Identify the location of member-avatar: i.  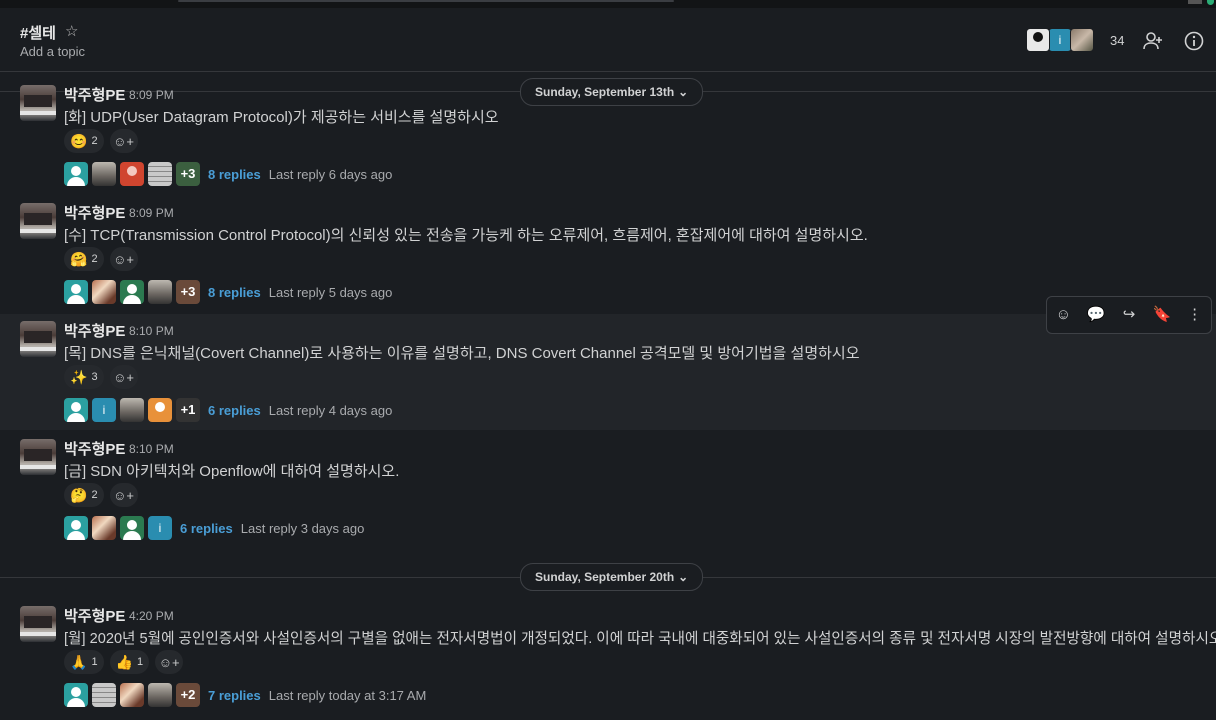
(1060, 40).